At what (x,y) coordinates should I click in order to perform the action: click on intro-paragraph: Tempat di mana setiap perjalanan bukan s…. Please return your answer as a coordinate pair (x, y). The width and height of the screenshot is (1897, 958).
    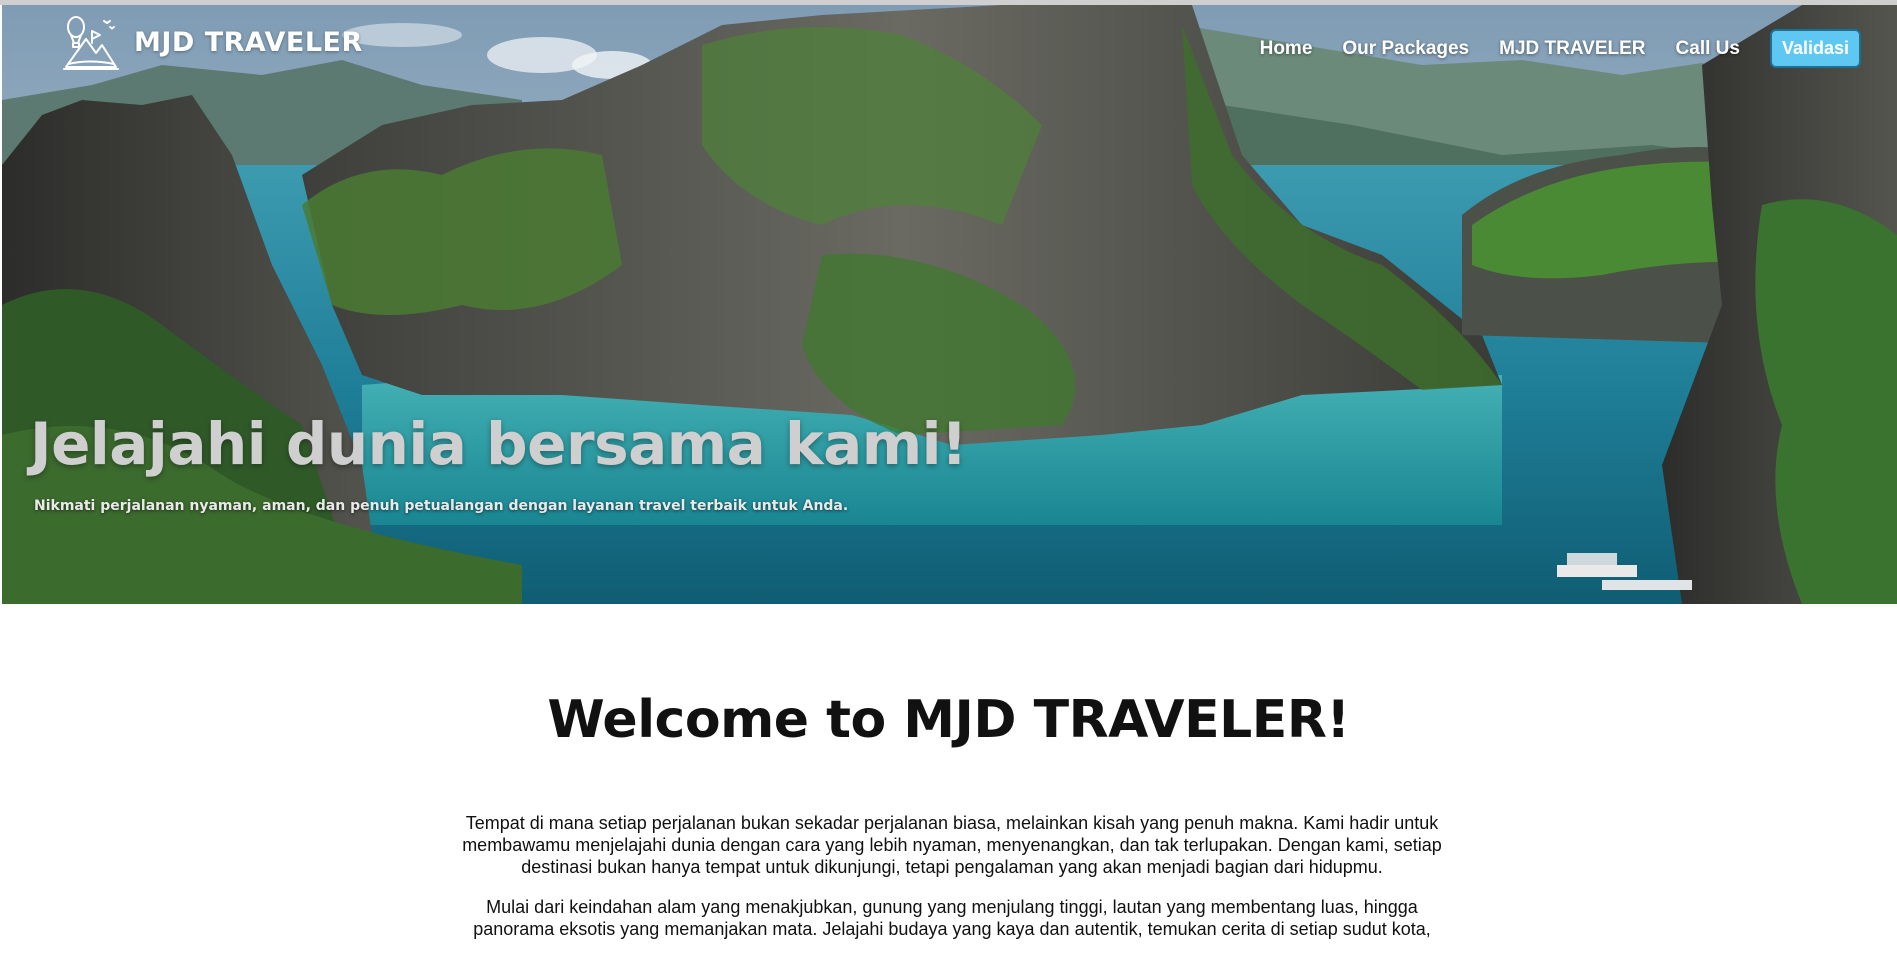
    Looking at the image, I should click on (952, 845).